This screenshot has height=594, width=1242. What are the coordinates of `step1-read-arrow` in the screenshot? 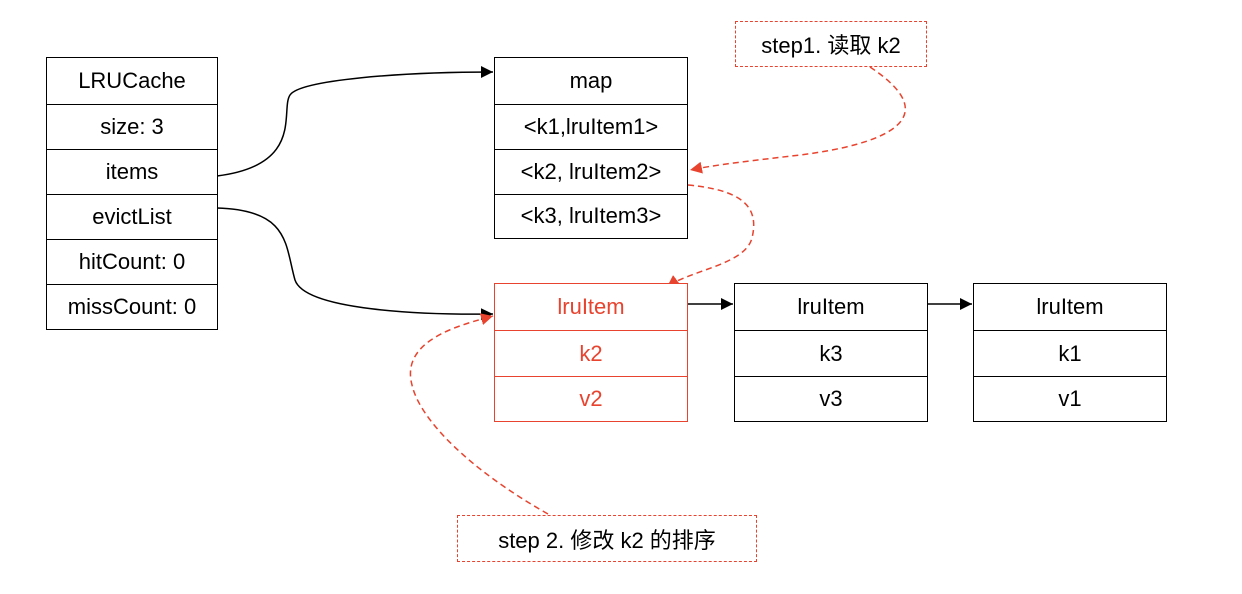 It's located at (798, 120).